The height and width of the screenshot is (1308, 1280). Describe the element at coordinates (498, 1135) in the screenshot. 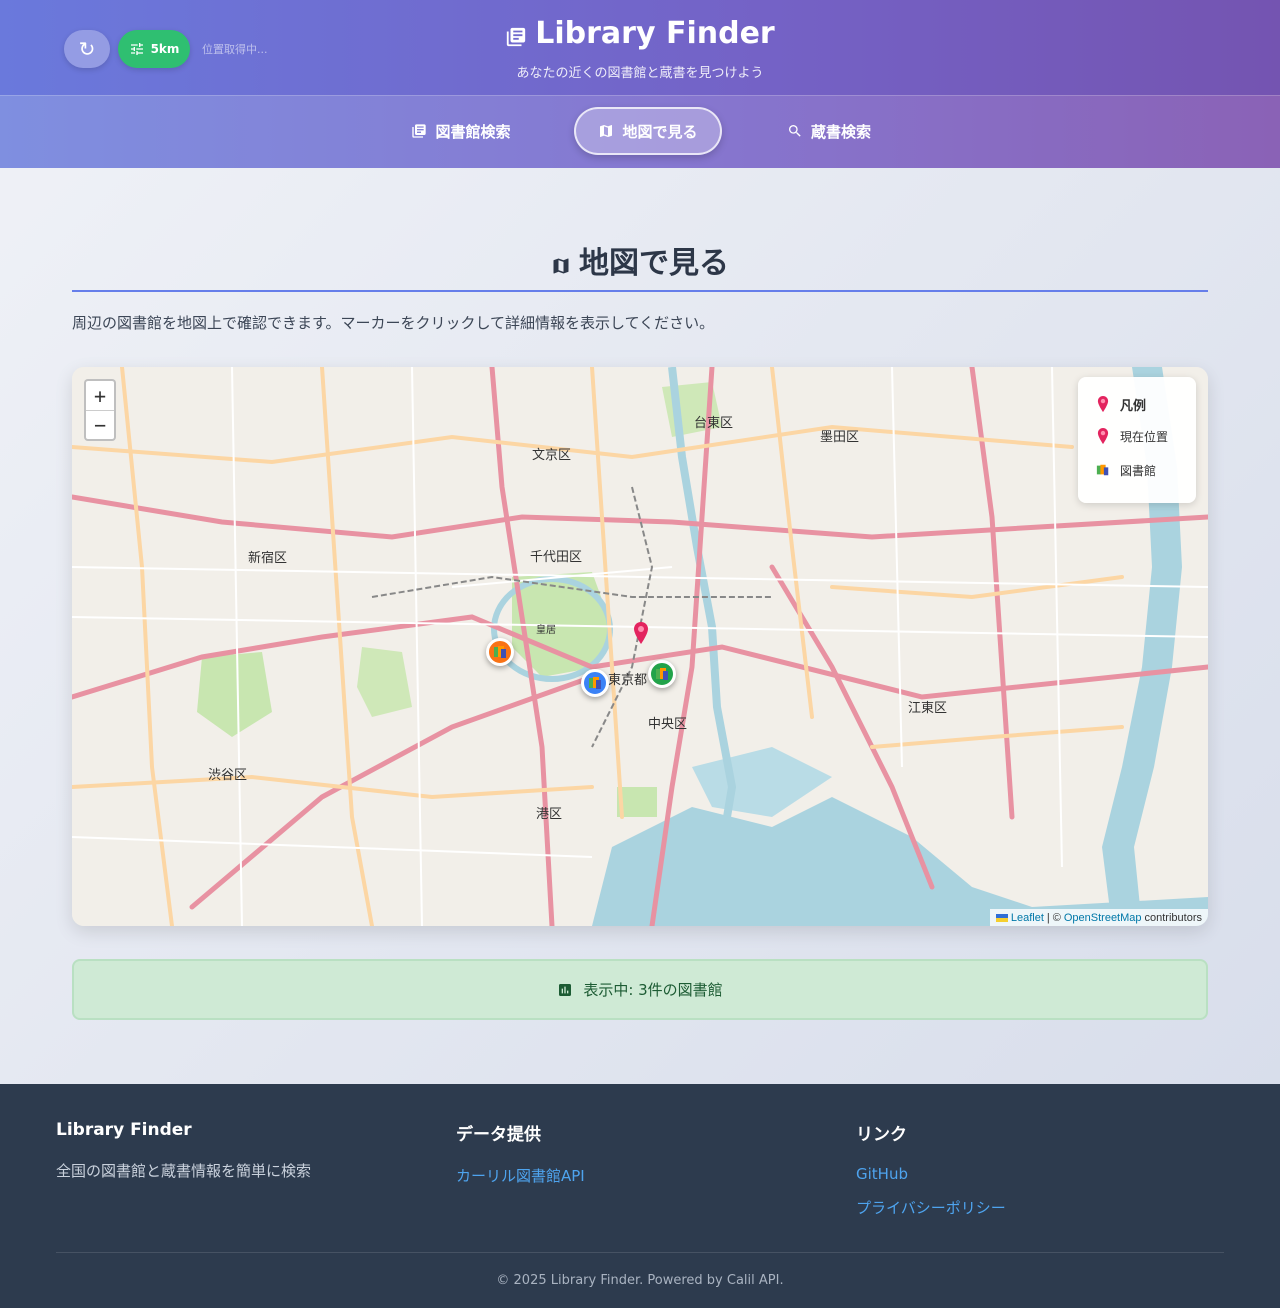

I see `footer-data-title: データ提供` at that location.